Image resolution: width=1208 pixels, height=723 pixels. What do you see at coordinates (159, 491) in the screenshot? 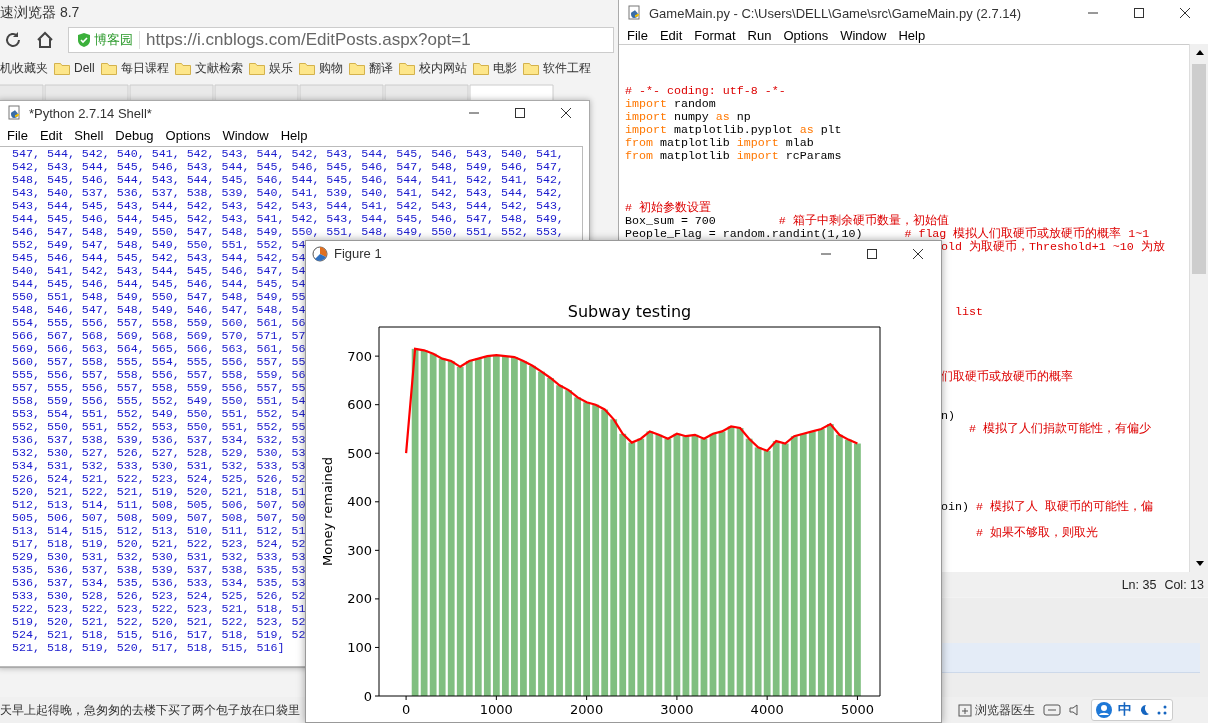
I see `output-line: 520, 521, 522, 521, 519, 520, 521, 518, 51` at bounding box center [159, 491].